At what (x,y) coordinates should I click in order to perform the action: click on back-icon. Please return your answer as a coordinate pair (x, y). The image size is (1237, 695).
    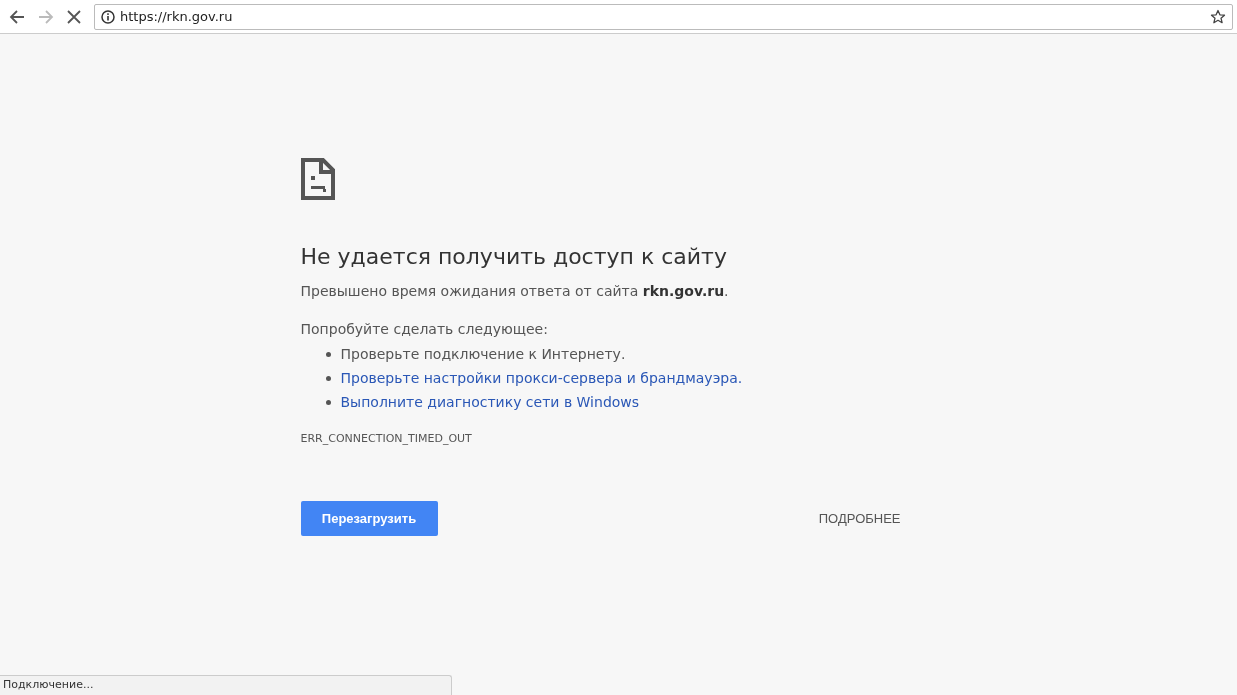
    Looking at the image, I should click on (17, 16).